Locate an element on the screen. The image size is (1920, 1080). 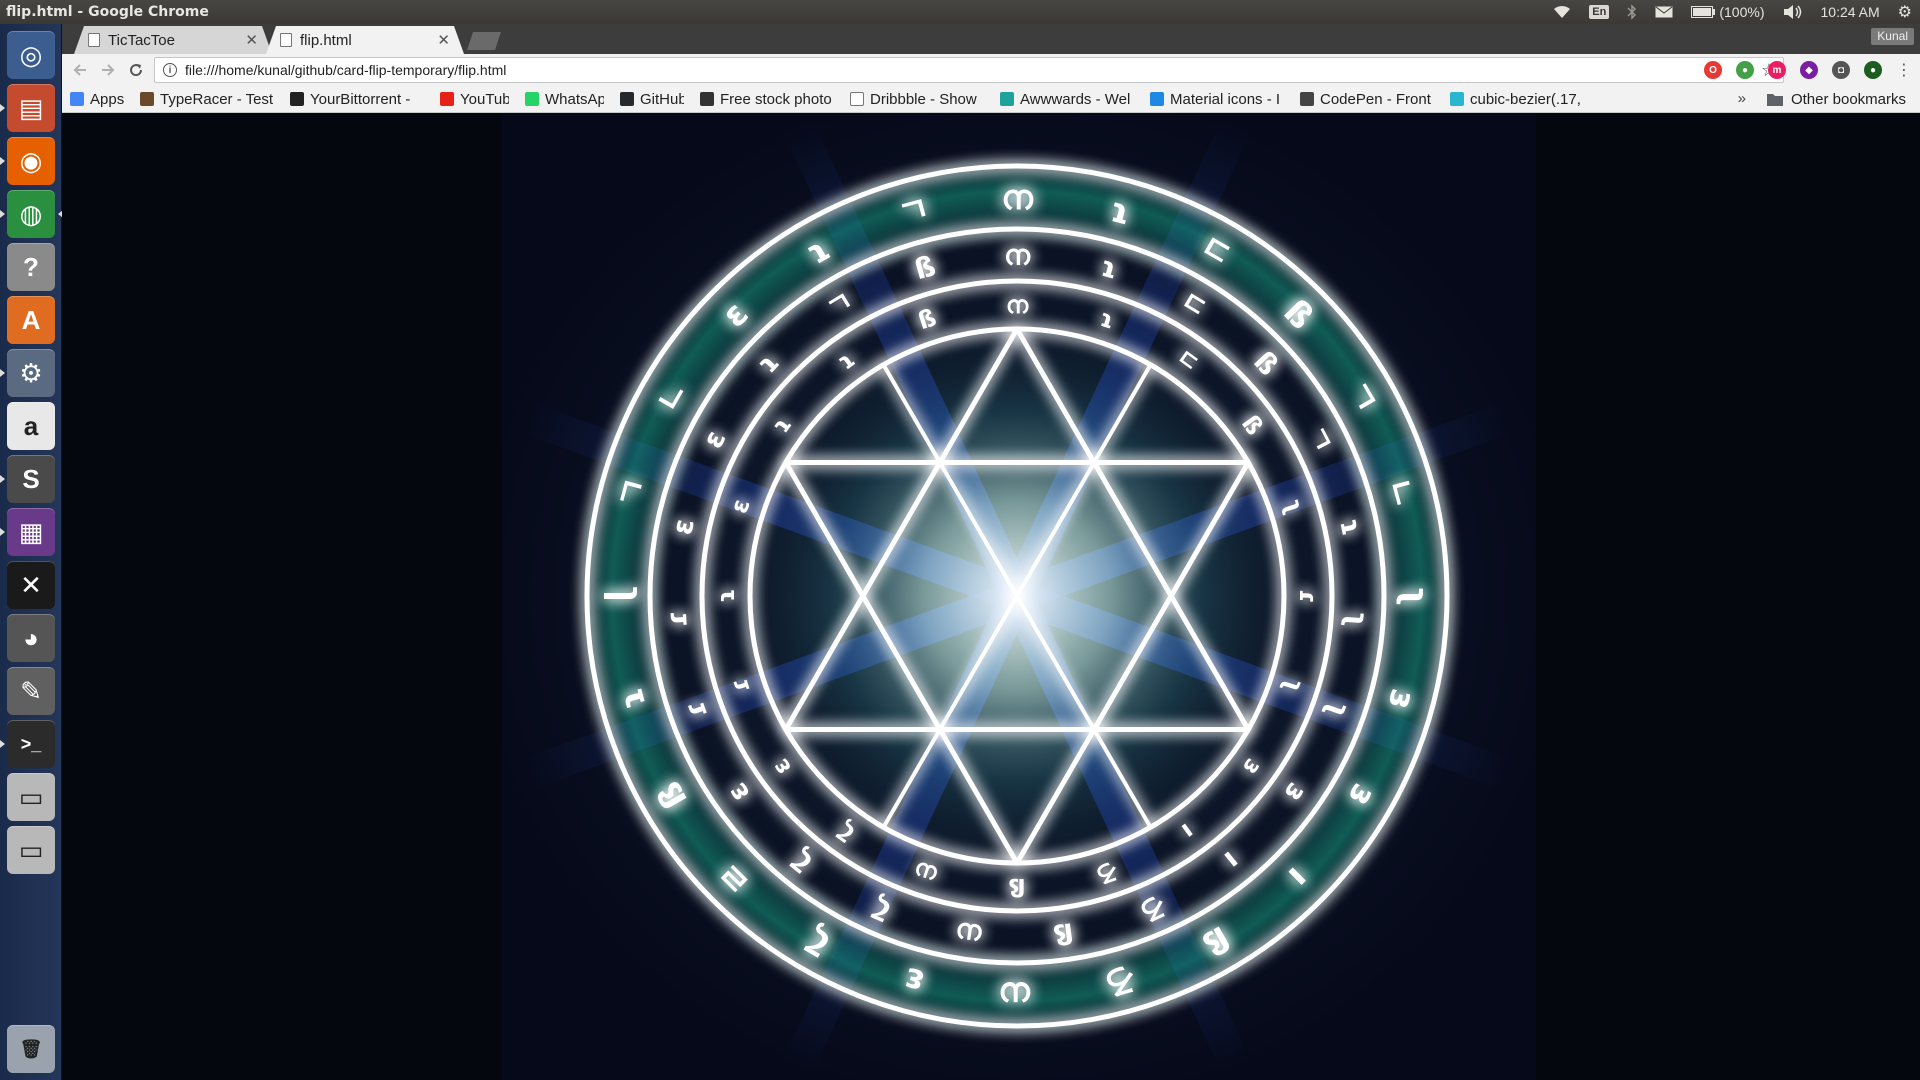
middle-rune-glyph: ɾ is located at coordinates (677, 619).